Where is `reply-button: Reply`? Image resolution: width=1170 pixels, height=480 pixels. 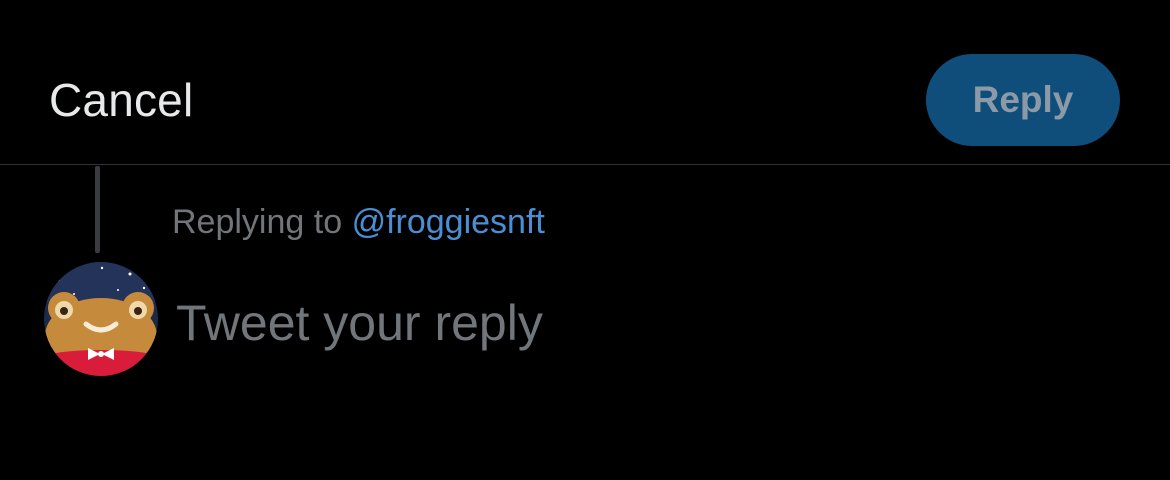
reply-button: Reply is located at coordinates (1023, 100).